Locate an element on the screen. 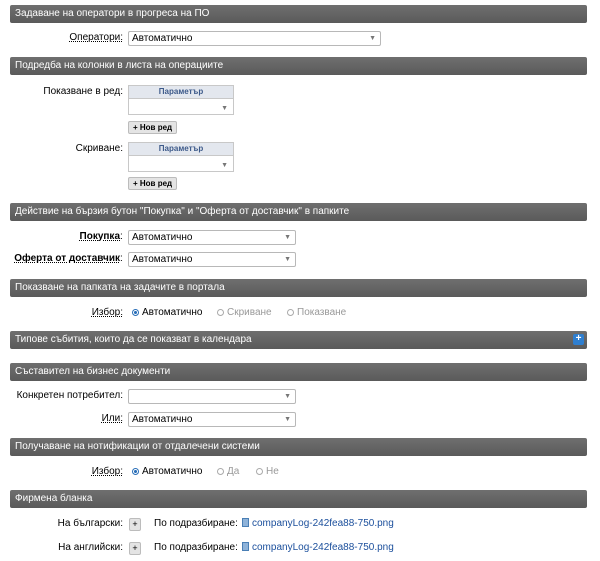  bulgarian-file-link: companyLog-242fea88-750.png is located at coordinates (318, 524).